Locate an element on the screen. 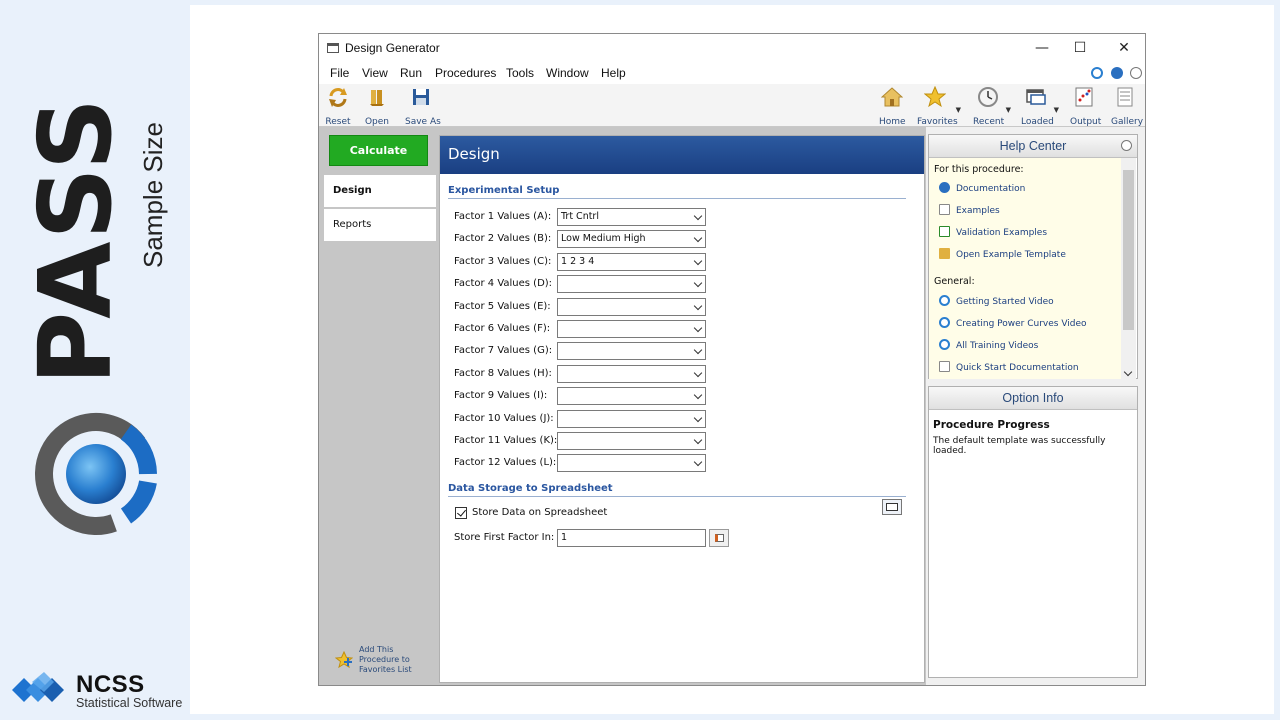 This screenshot has height=720, width=1280. menu-view: View is located at coordinates (375, 73).